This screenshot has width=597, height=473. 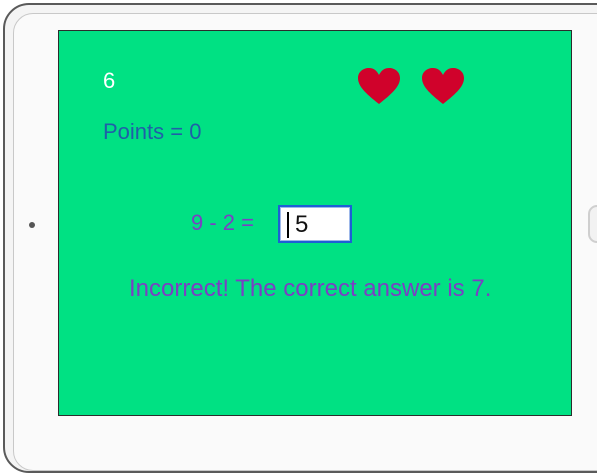 What do you see at coordinates (288, 225) in the screenshot?
I see `text-caret` at bounding box center [288, 225].